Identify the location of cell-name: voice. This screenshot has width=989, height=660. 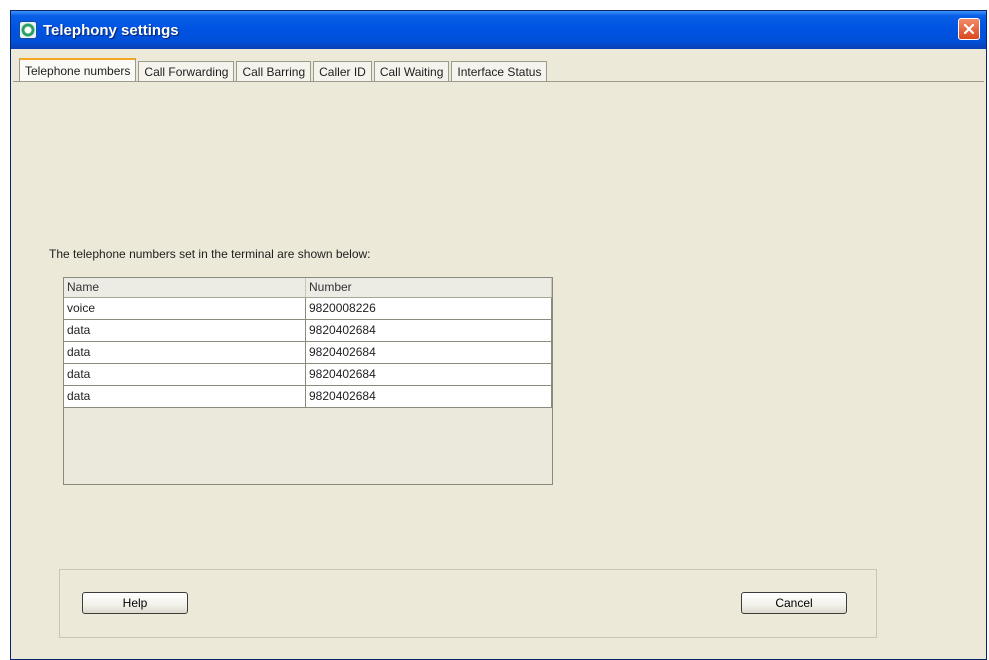
(185, 308).